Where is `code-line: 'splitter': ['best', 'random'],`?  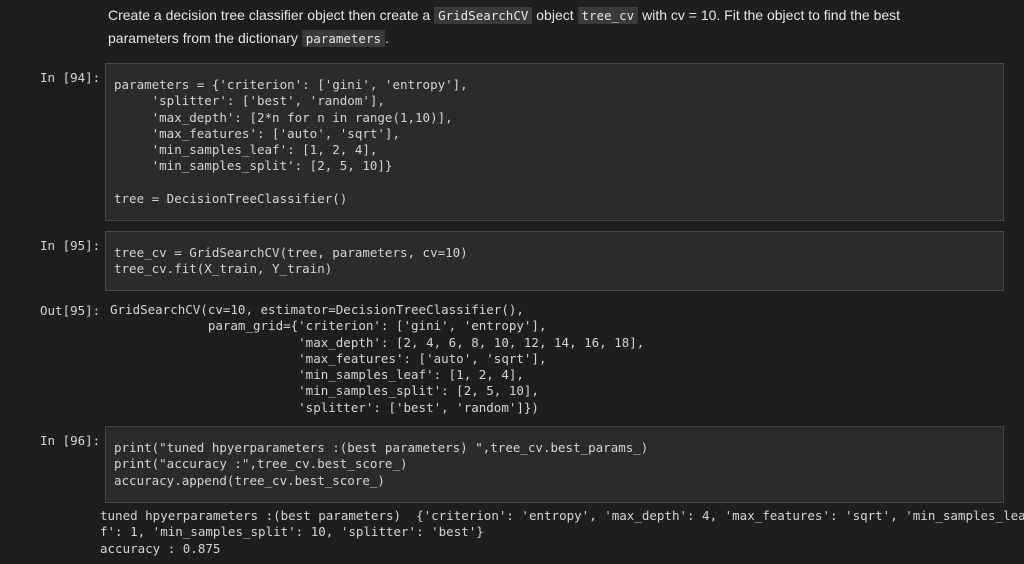
code-line: 'splitter': ['best', 'random'], is located at coordinates (249, 101).